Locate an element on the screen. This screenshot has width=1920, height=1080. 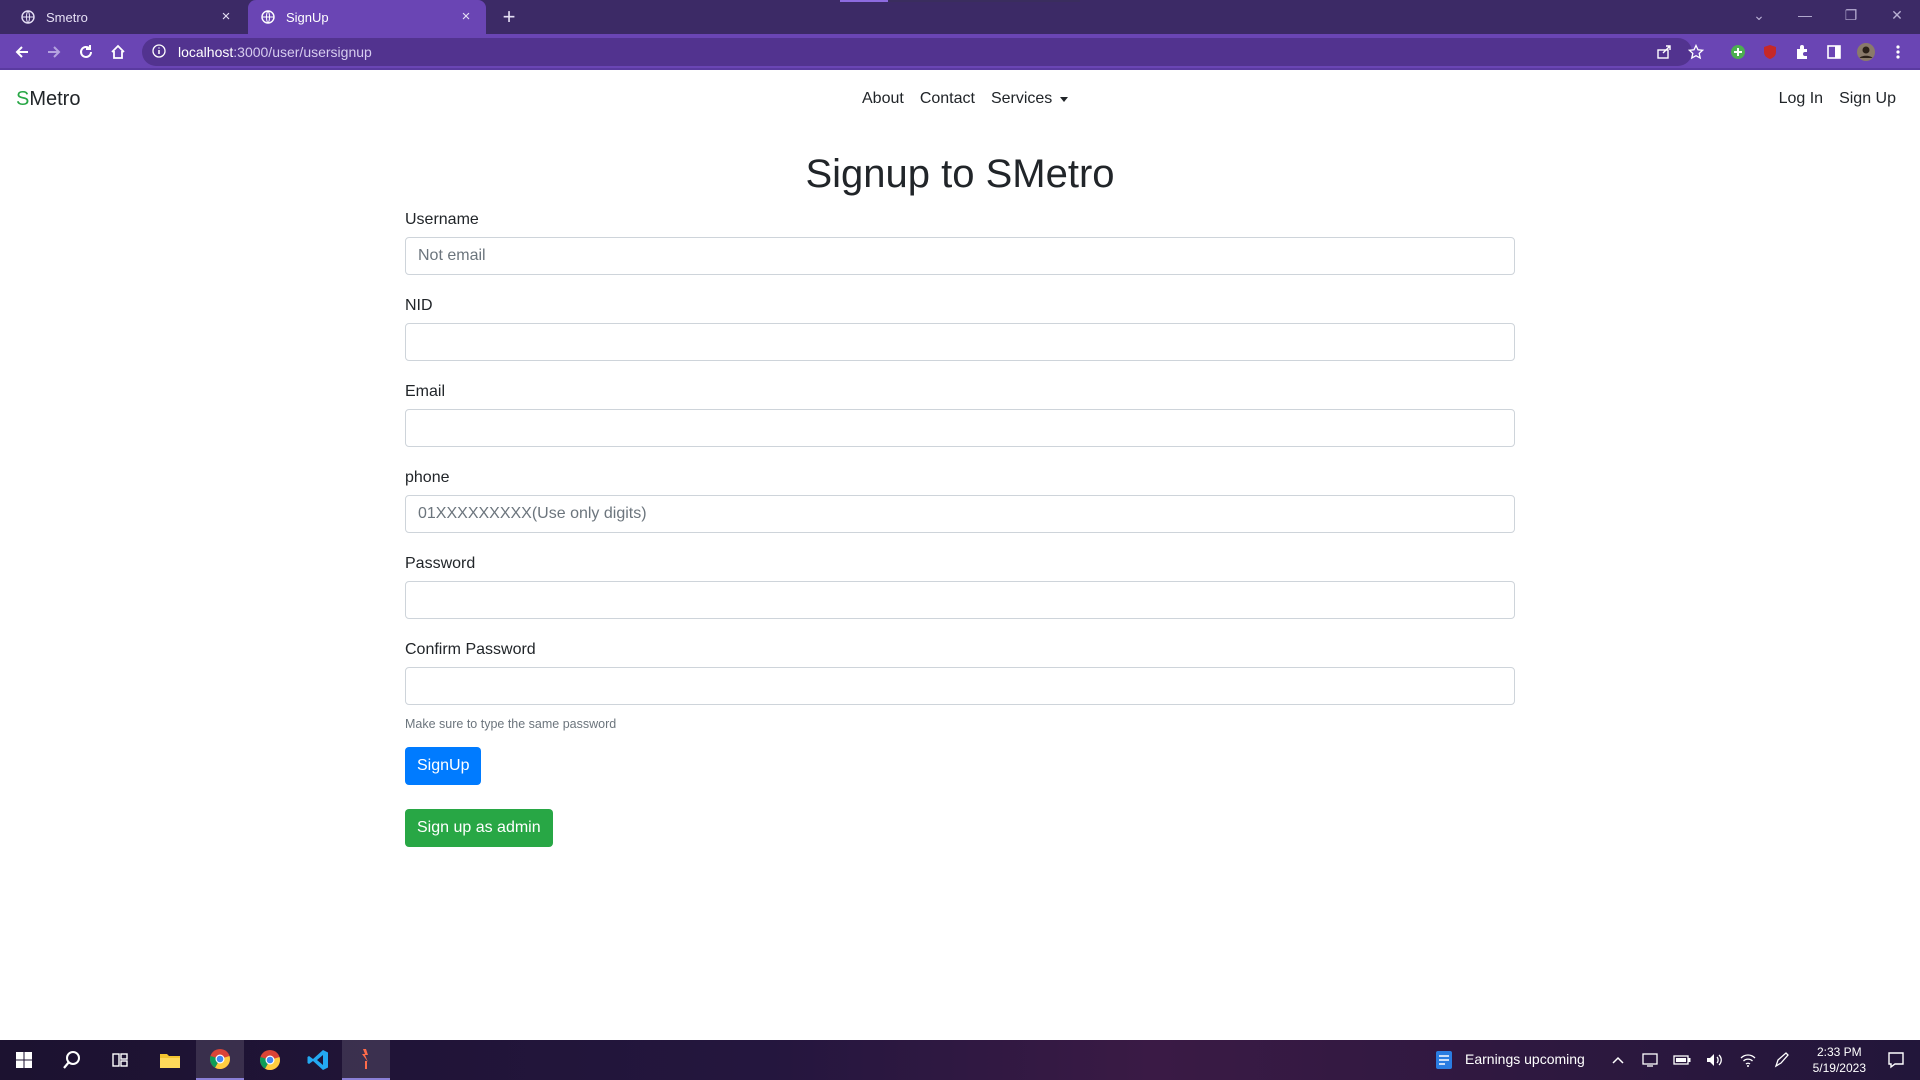
system-clock: 2:33 PM 5/19/2023 is located at coordinates (1839, 1060).